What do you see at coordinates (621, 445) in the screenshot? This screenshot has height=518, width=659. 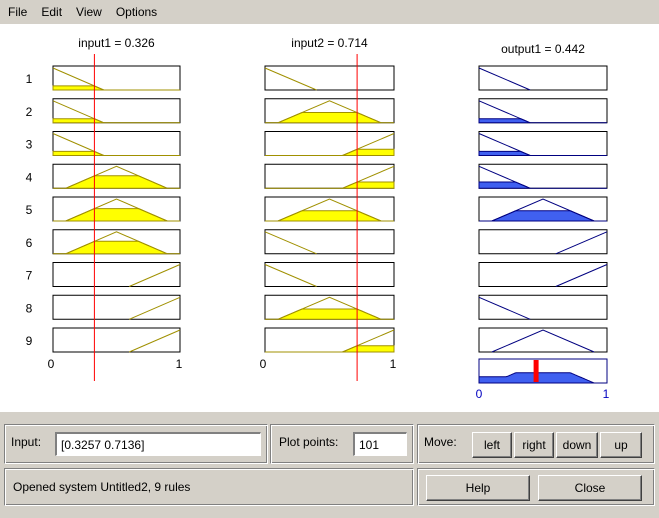 I see `move-up-button: up` at bounding box center [621, 445].